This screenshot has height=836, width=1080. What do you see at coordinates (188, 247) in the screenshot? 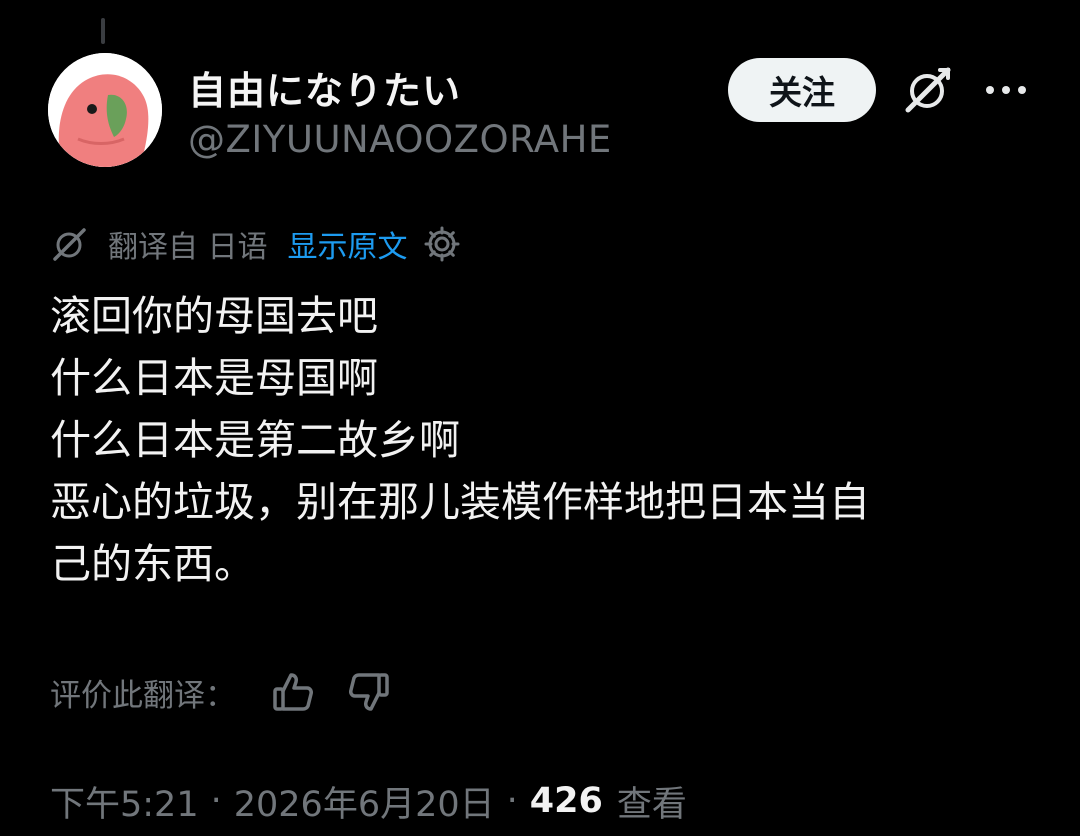
I see `translated-from-label: 翻译自 日语` at bounding box center [188, 247].